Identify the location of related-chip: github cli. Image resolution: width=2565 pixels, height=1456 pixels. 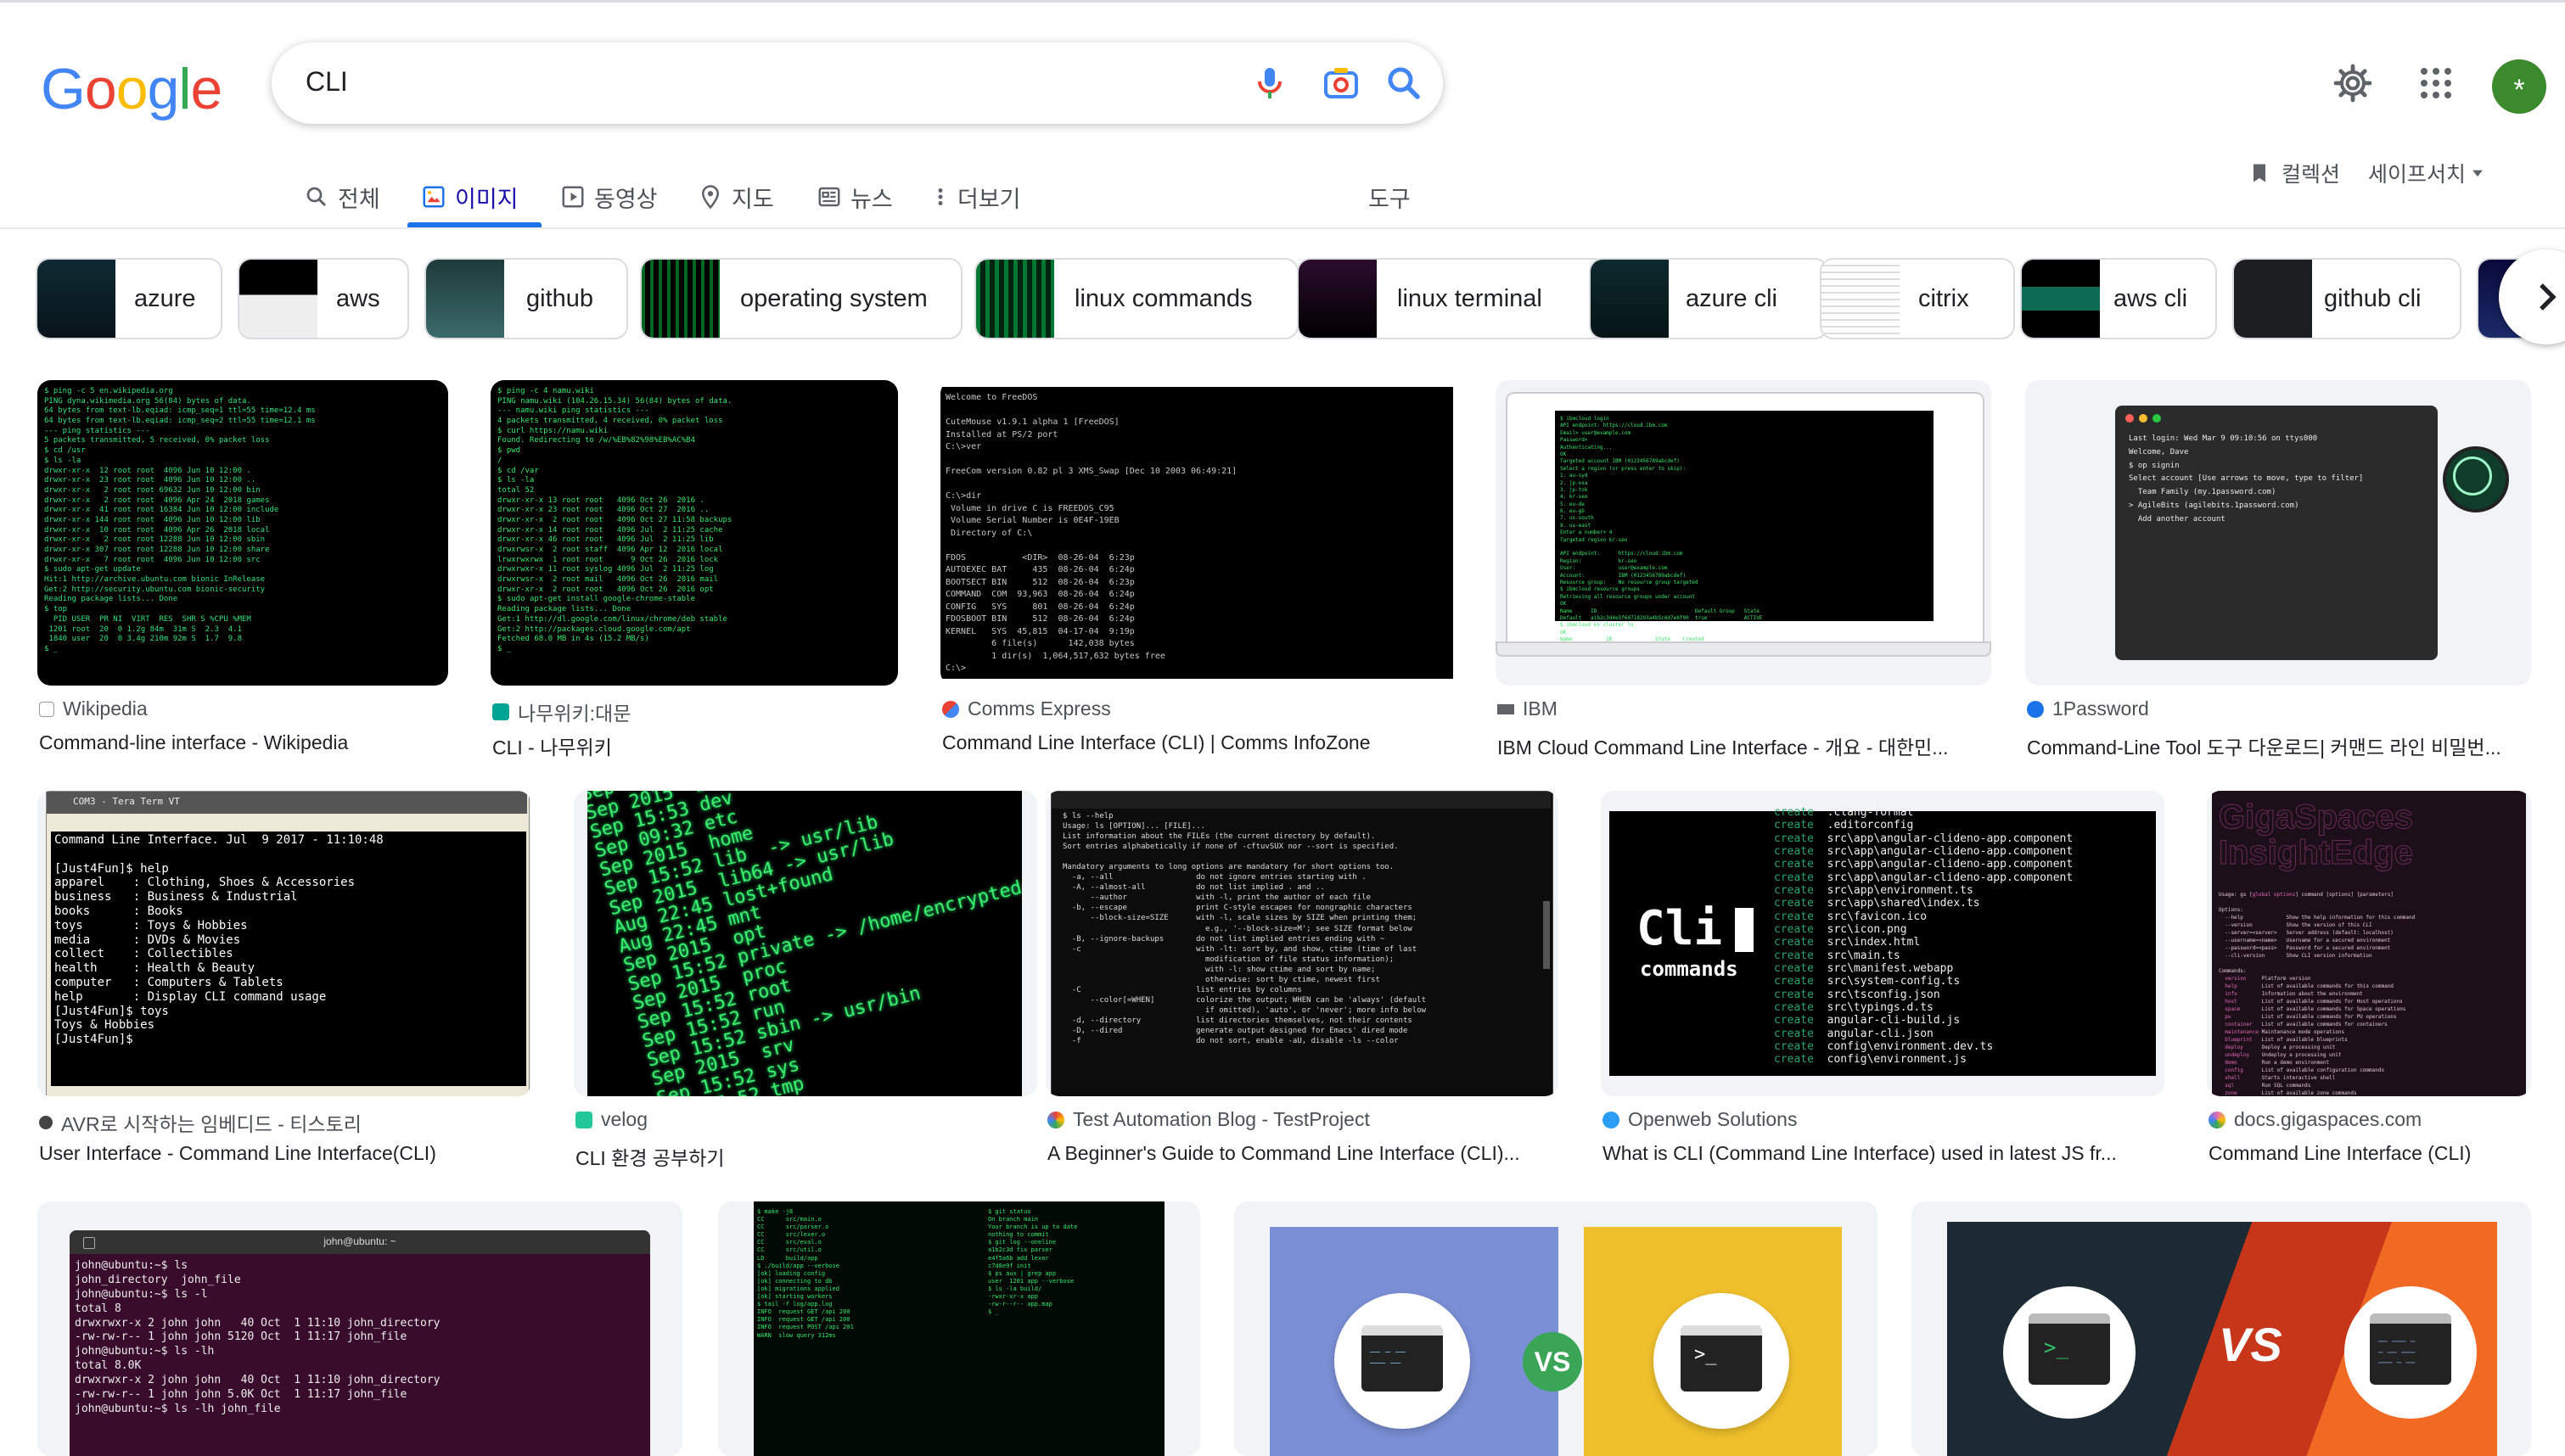
(2346, 298).